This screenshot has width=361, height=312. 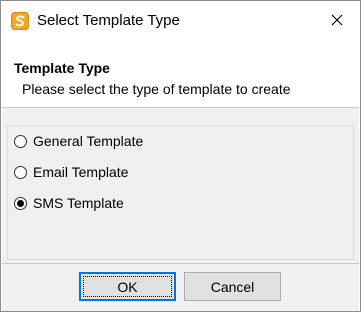 I want to click on window-title: Select Template Type, so click(x=108, y=20).